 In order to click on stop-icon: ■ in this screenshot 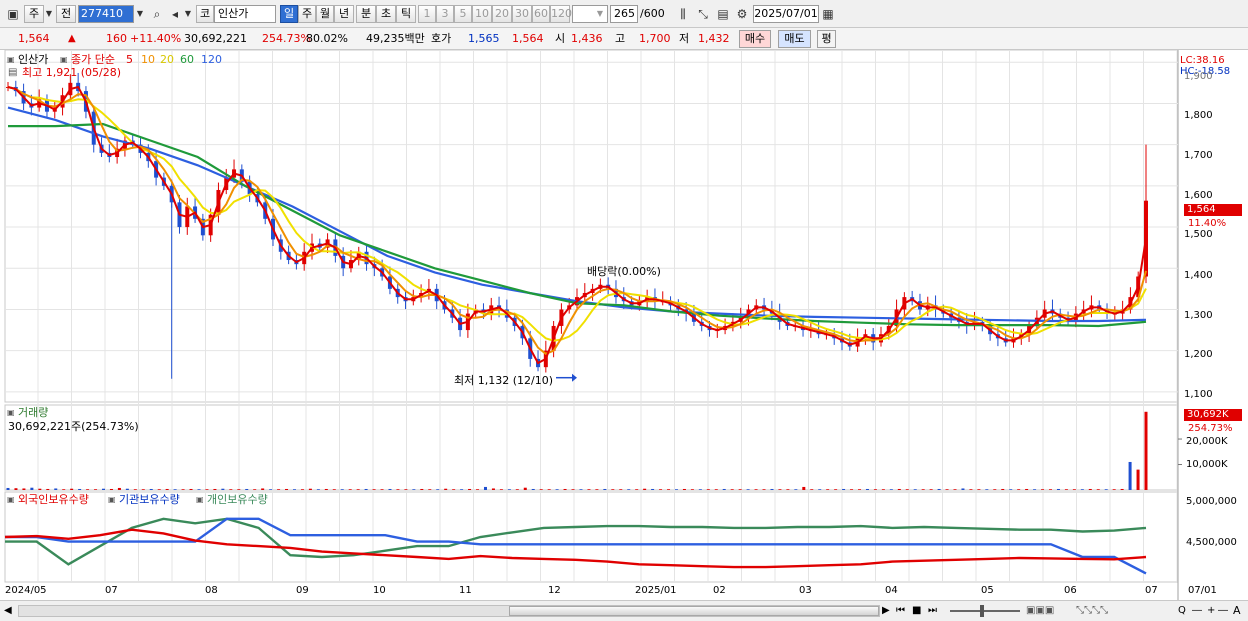, I will do `click(916, 610)`.